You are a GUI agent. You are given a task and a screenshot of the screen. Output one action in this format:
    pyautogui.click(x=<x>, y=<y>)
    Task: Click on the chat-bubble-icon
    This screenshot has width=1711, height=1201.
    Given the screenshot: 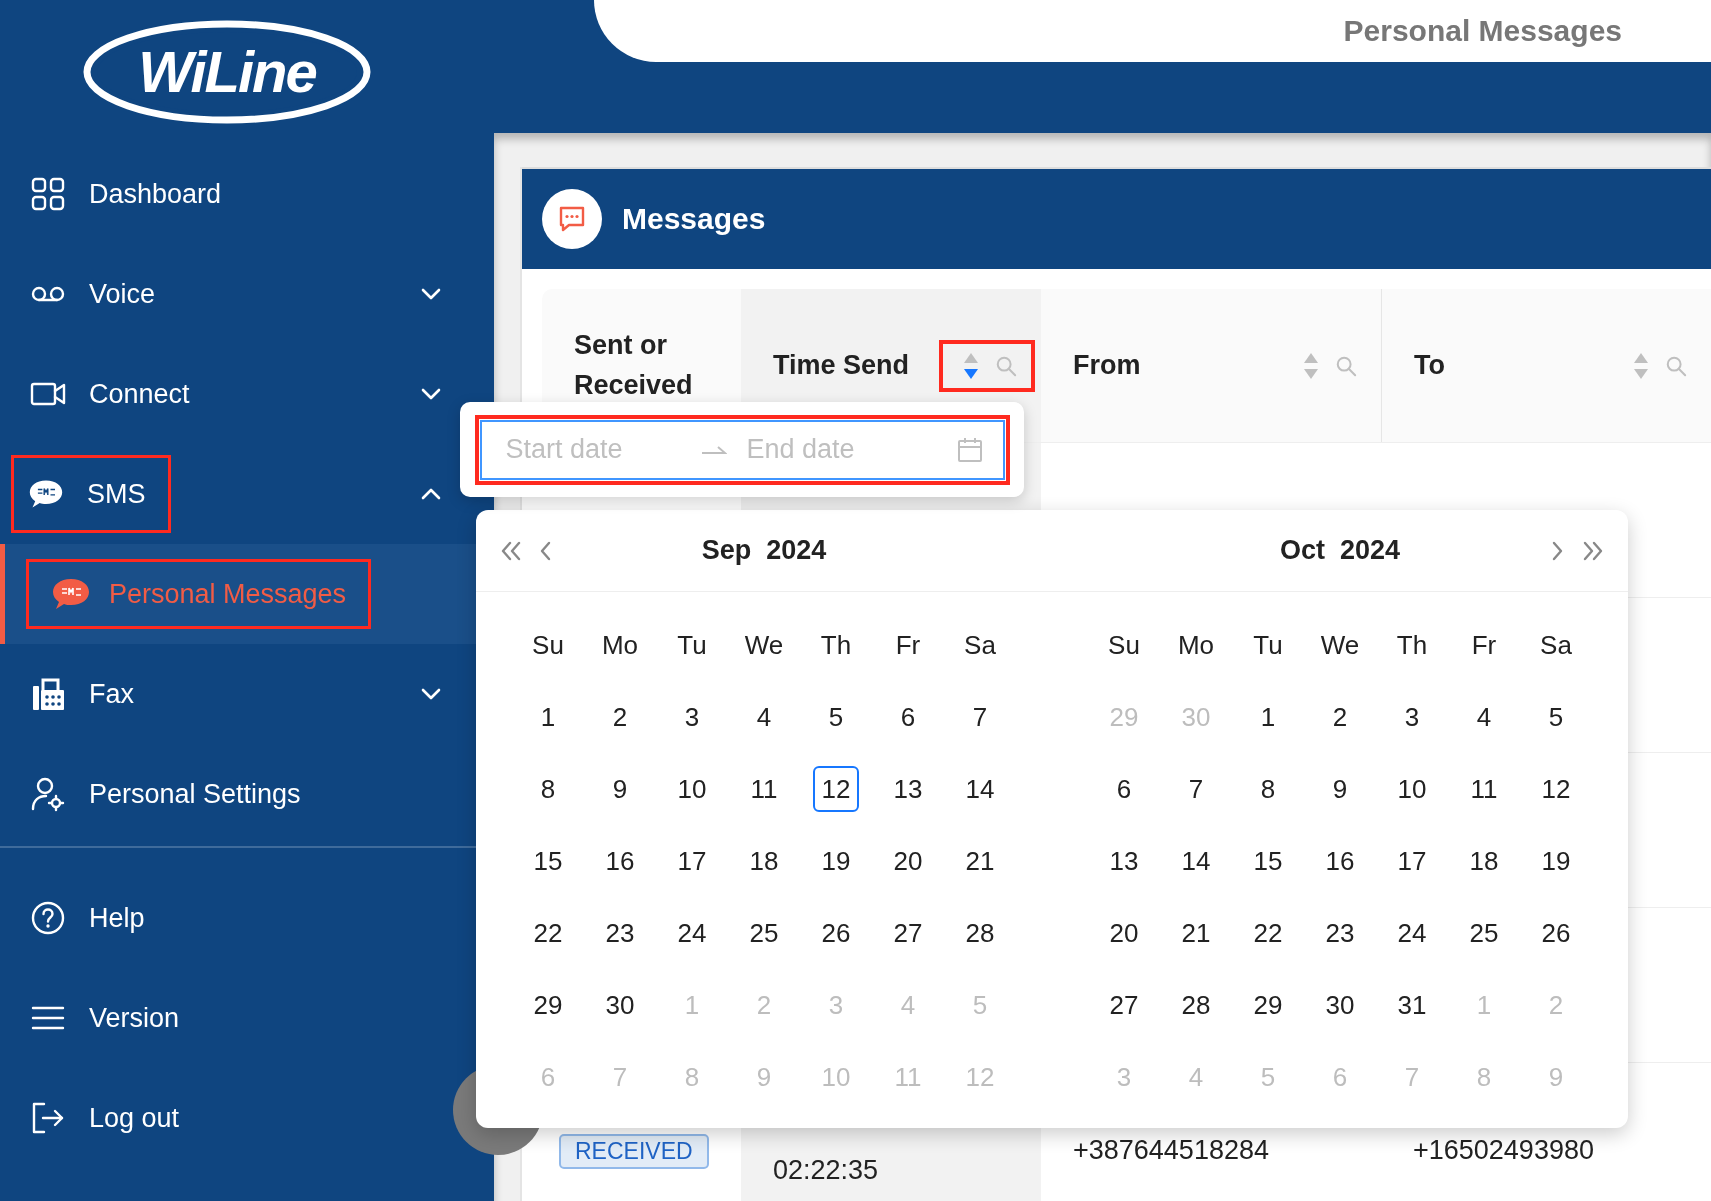 What is the action you would take?
    pyautogui.click(x=572, y=219)
    